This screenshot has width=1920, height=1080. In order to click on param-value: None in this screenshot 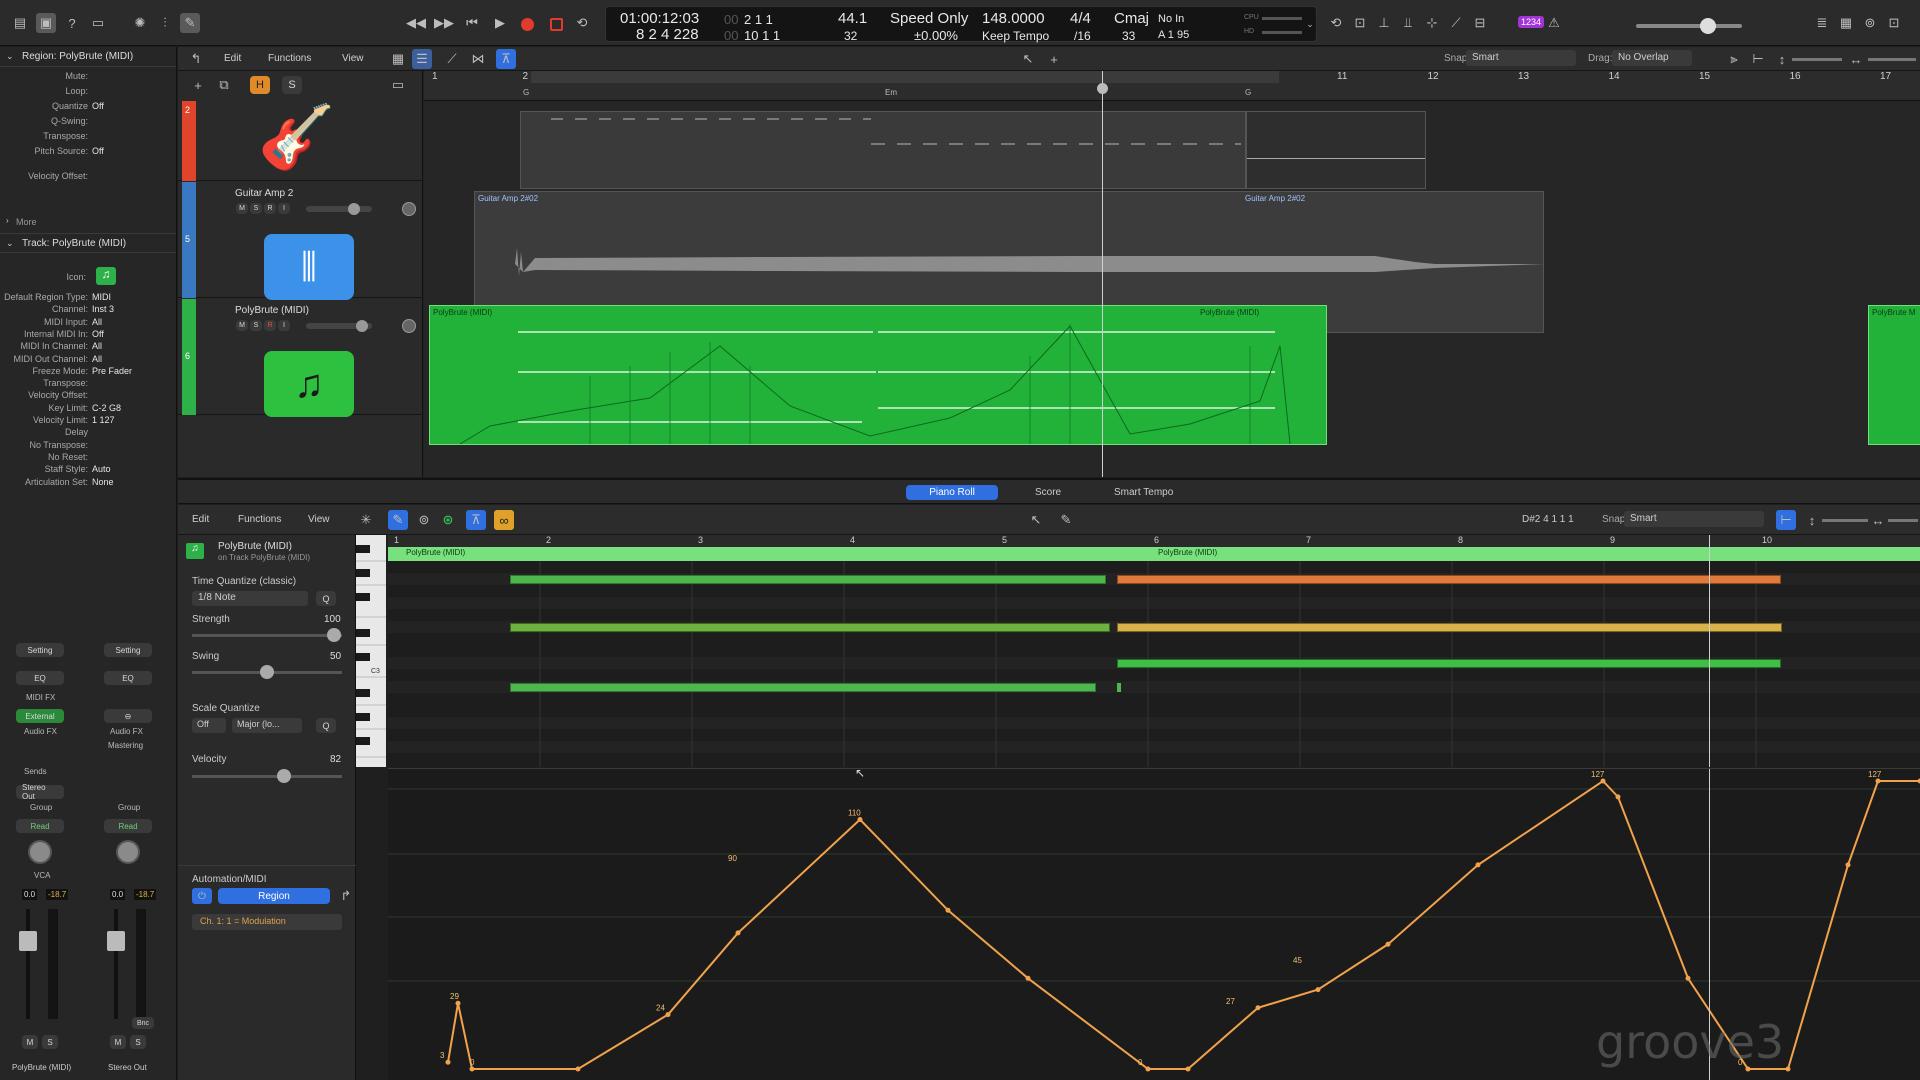, I will do `click(103, 482)`.